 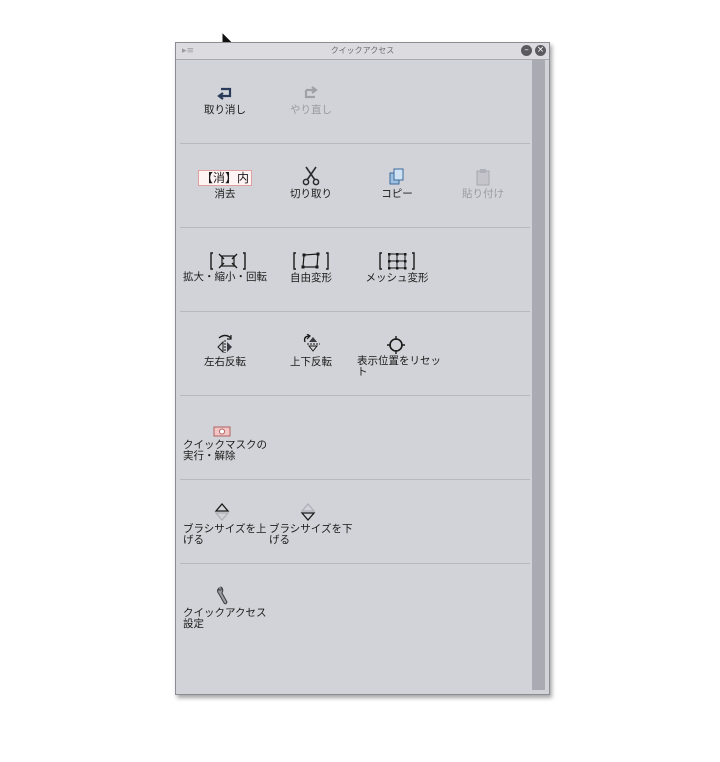 I want to click on quick-access-settings-button: クイックアクセス設定, so click(x=224, y=608).